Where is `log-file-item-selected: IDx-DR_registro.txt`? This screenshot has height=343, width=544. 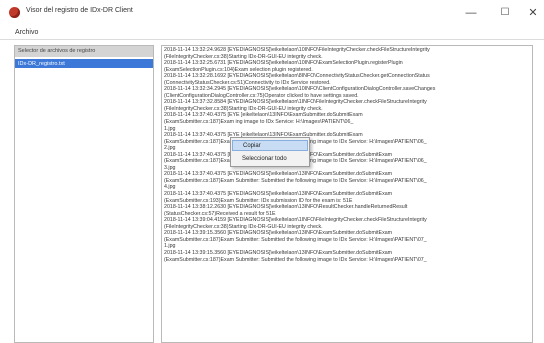 log-file-item-selected: IDx-DR_registro.txt is located at coordinates (84, 63).